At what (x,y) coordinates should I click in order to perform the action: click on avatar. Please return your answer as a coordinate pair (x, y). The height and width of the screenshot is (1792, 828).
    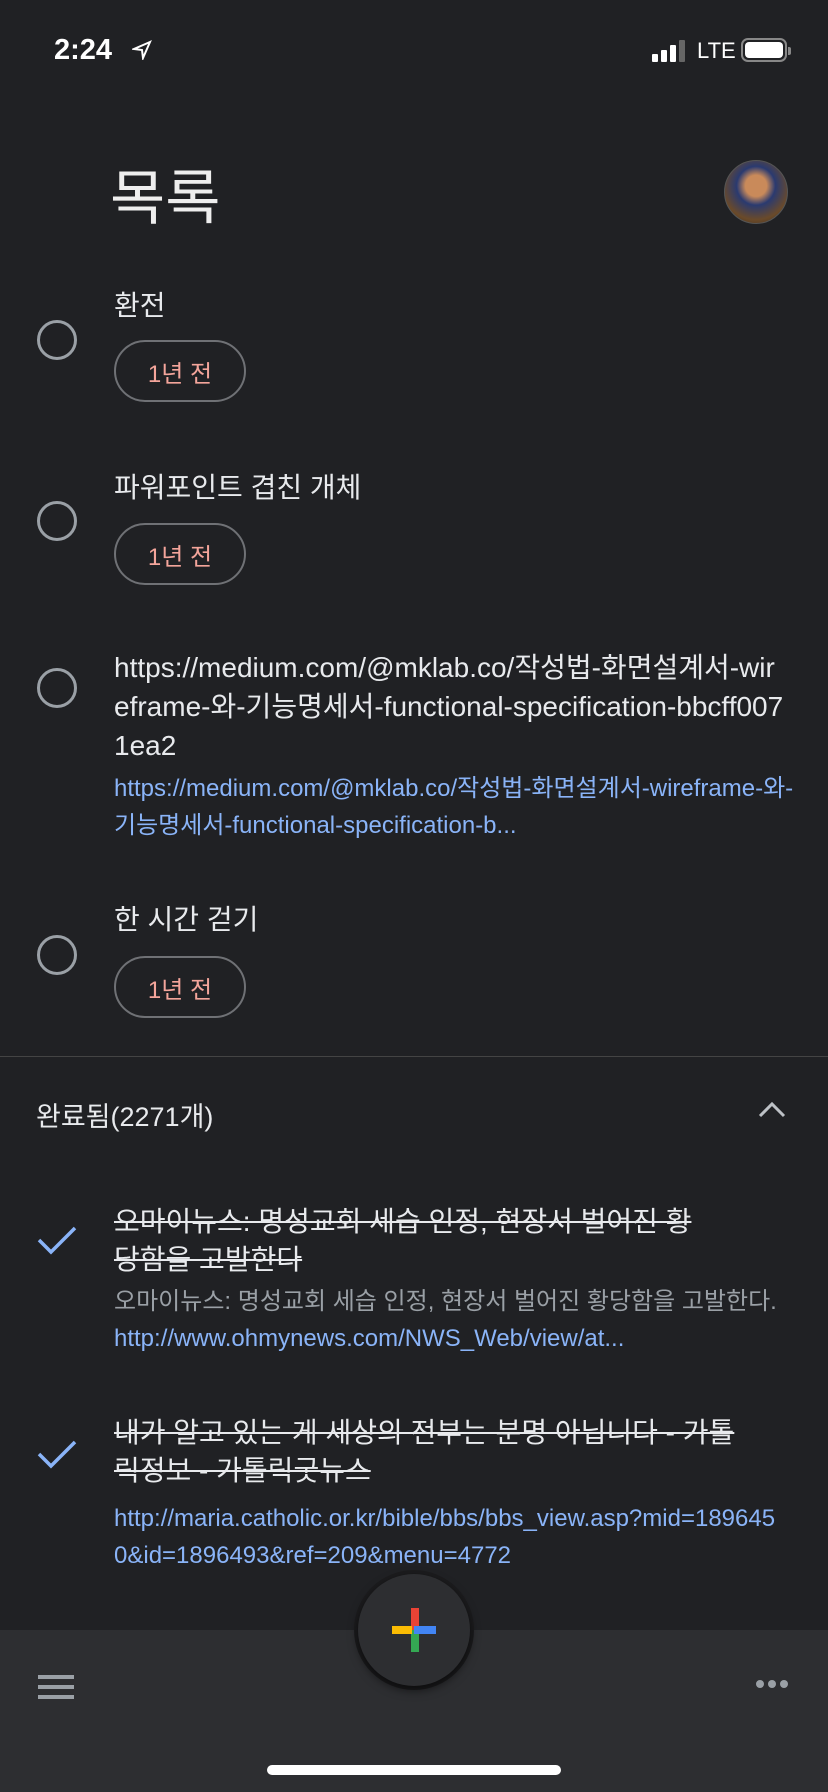
    Looking at the image, I should click on (756, 192).